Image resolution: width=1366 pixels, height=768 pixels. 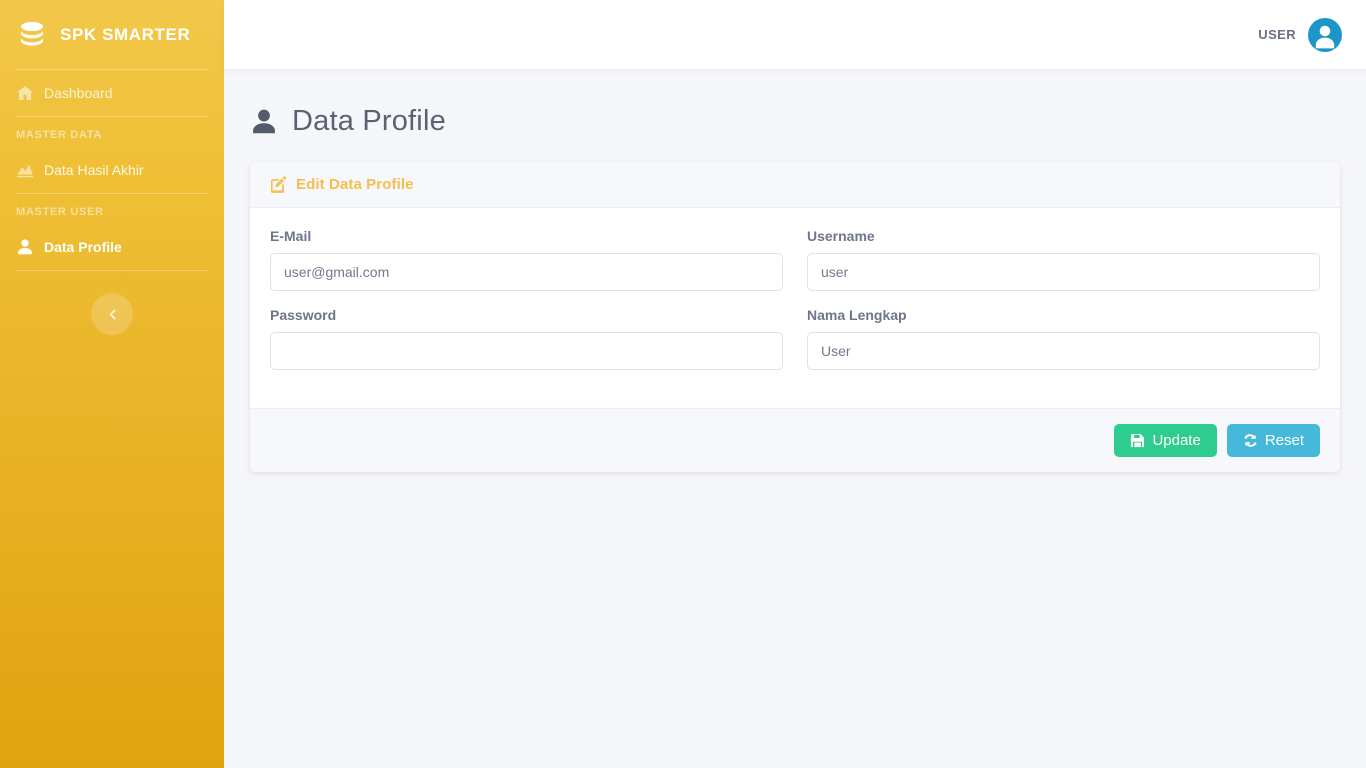 What do you see at coordinates (94, 170) in the screenshot?
I see `sidebar-item-label: Data Hasil Akhir` at bounding box center [94, 170].